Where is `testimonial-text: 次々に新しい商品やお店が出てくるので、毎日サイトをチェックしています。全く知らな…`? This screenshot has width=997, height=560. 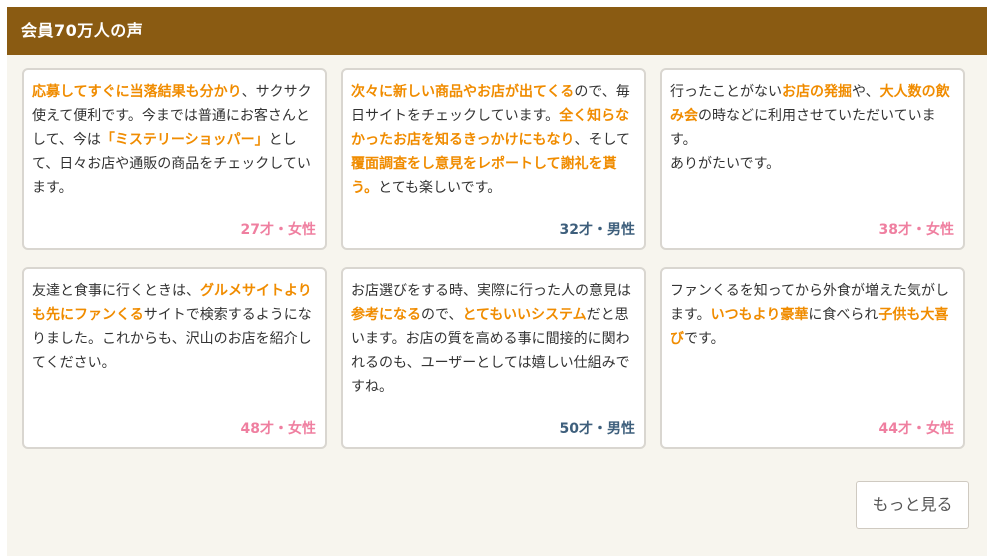
testimonial-text: 次々に新しい商品やお店が出てくるので、毎日サイトをチェックしています。全く知らな… is located at coordinates (496, 140).